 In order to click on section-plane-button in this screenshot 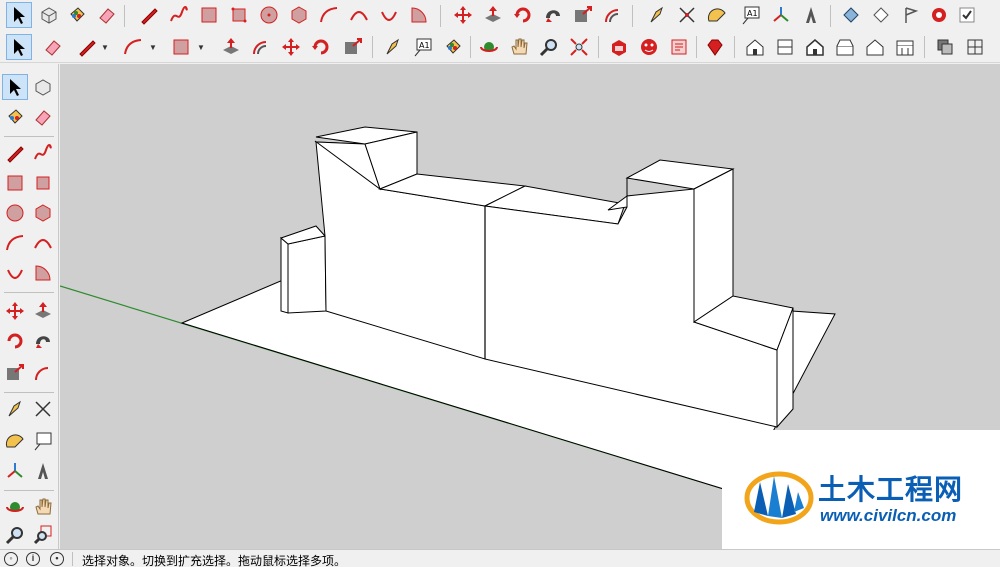, I will do `click(851, 15)`.